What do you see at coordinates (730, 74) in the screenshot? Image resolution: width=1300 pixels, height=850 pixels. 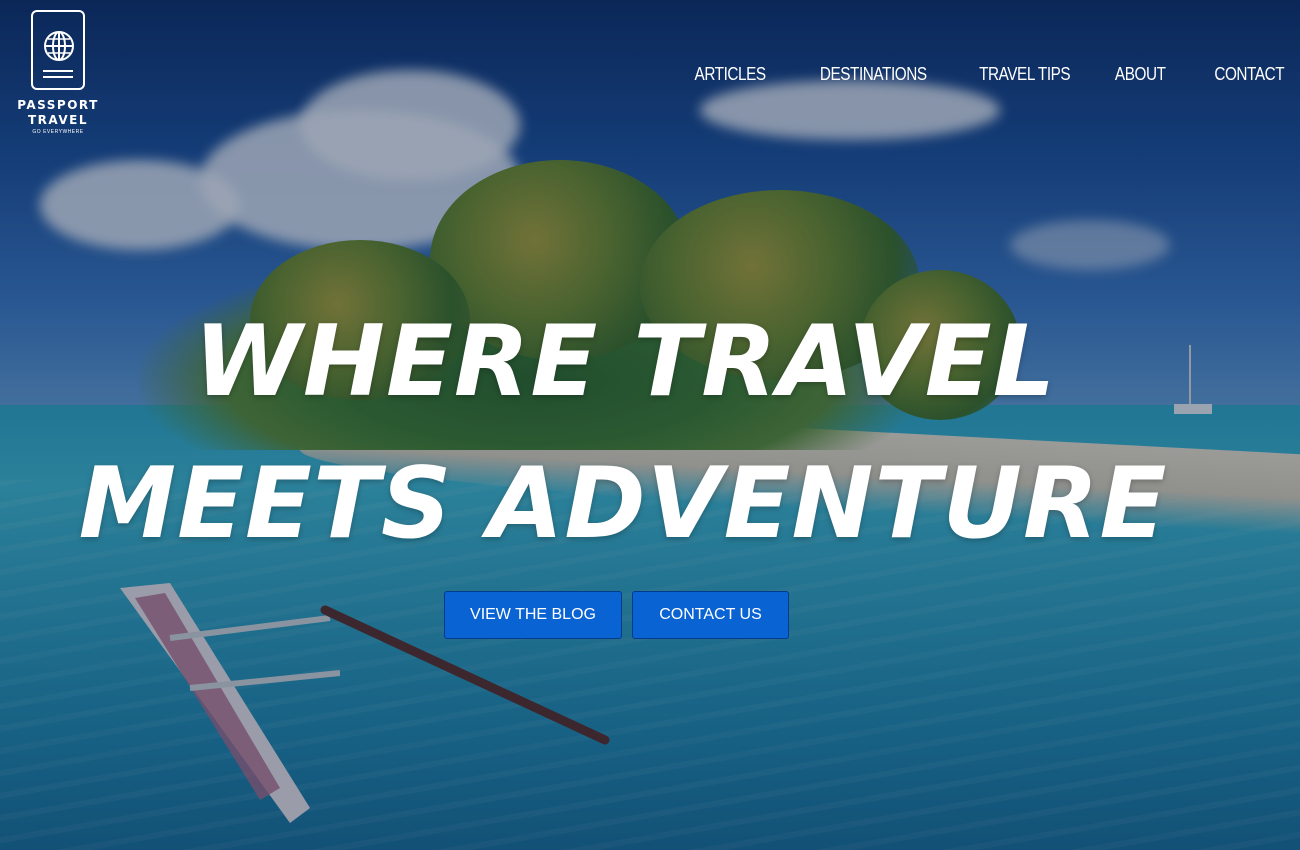 I see `nav-articles: ARTICLES` at bounding box center [730, 74].